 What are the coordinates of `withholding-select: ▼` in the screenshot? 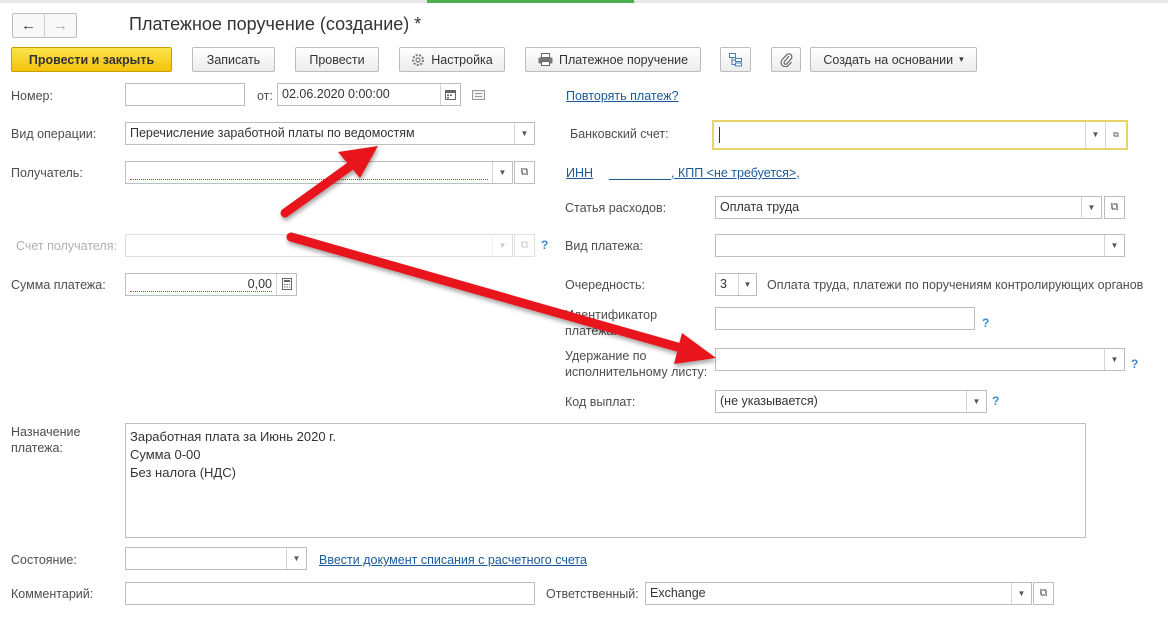 It's located at (920, 359).